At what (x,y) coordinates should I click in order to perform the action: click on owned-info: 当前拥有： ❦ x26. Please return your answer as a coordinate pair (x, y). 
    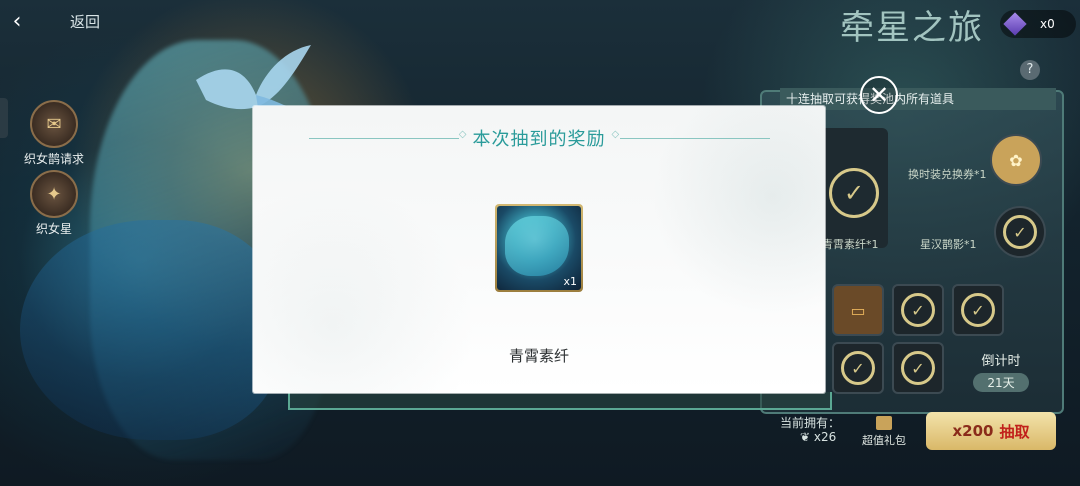
    Looking at the image, I should click on (810, 430).